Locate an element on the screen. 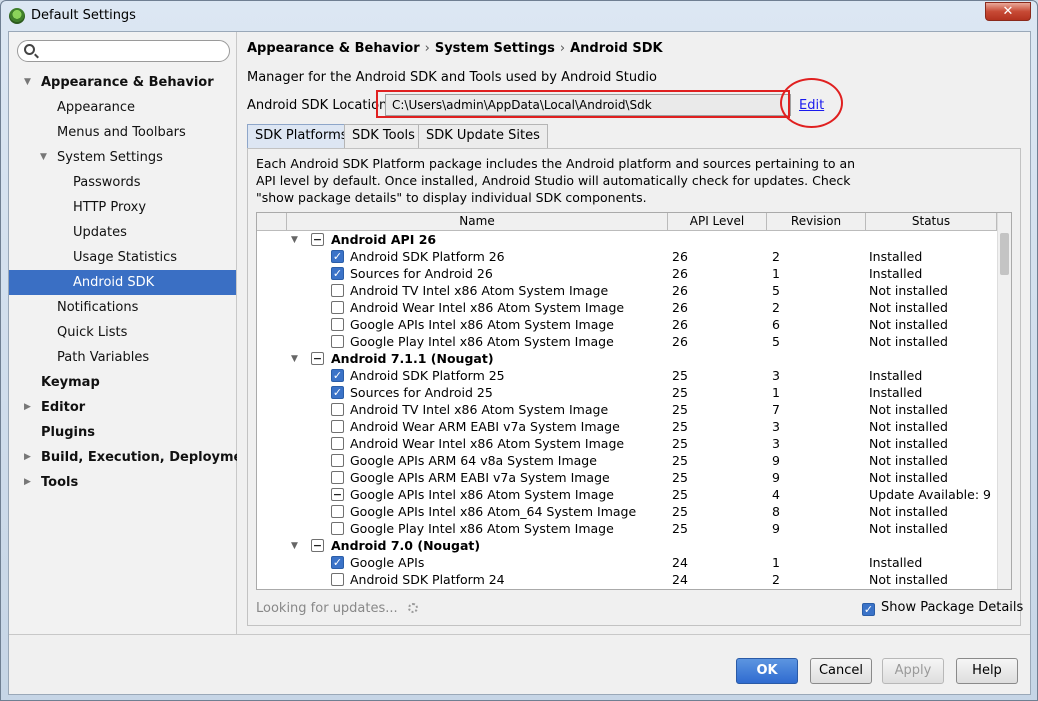 This screenshot has height=701, width=1038. table-row: ✓ Android SDK Platform 25 25 3 Installed is located at coordinates (627, 375).